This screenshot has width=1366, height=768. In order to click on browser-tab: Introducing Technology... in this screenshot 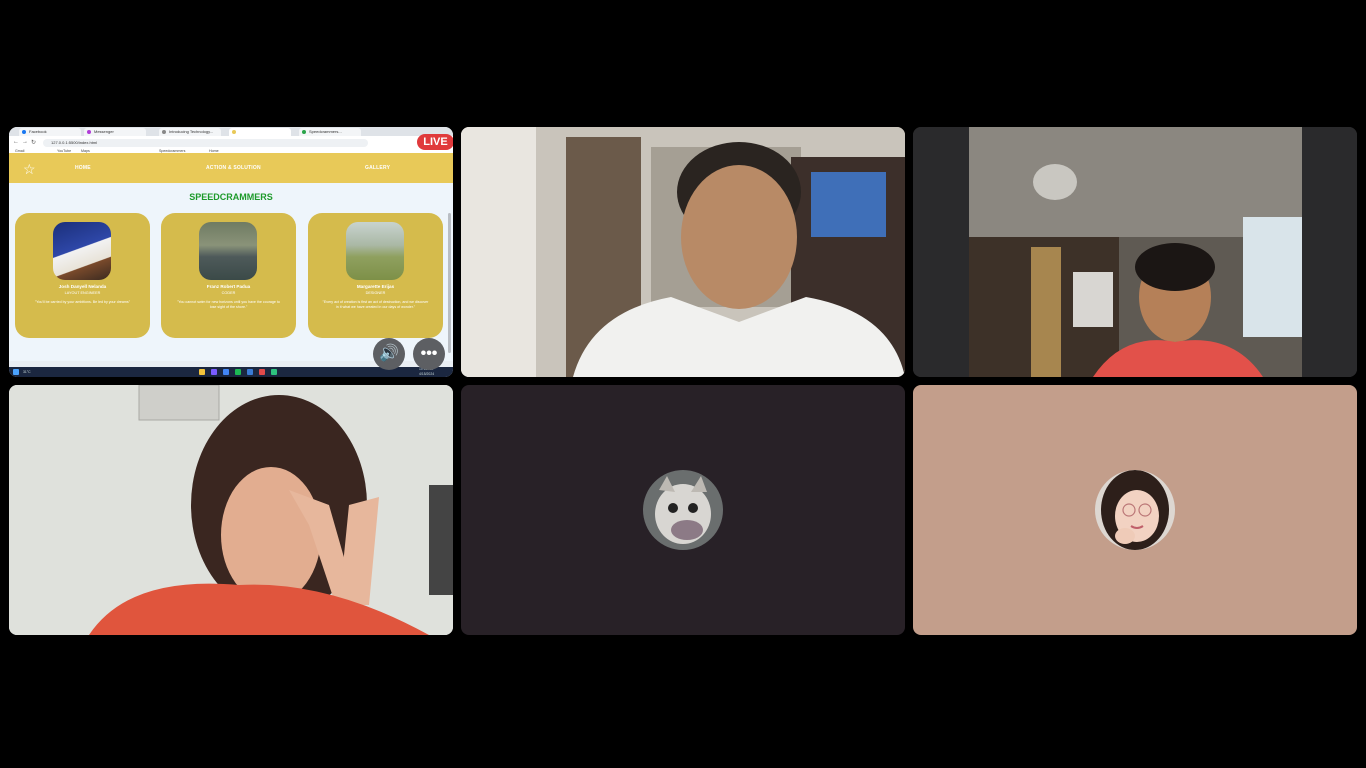, I will do `click(190, 132)`.